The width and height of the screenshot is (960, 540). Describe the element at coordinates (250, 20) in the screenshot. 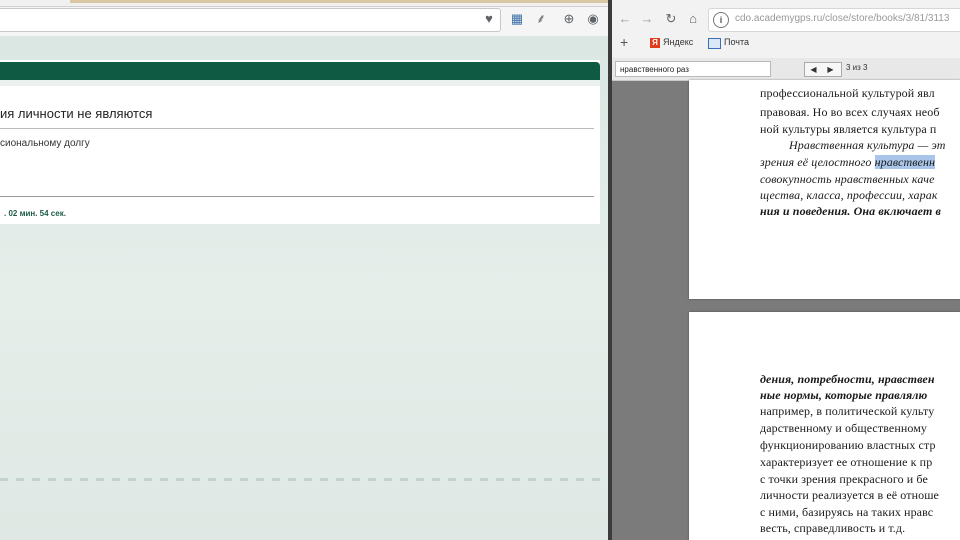

I see `left-address-bar` at that location.